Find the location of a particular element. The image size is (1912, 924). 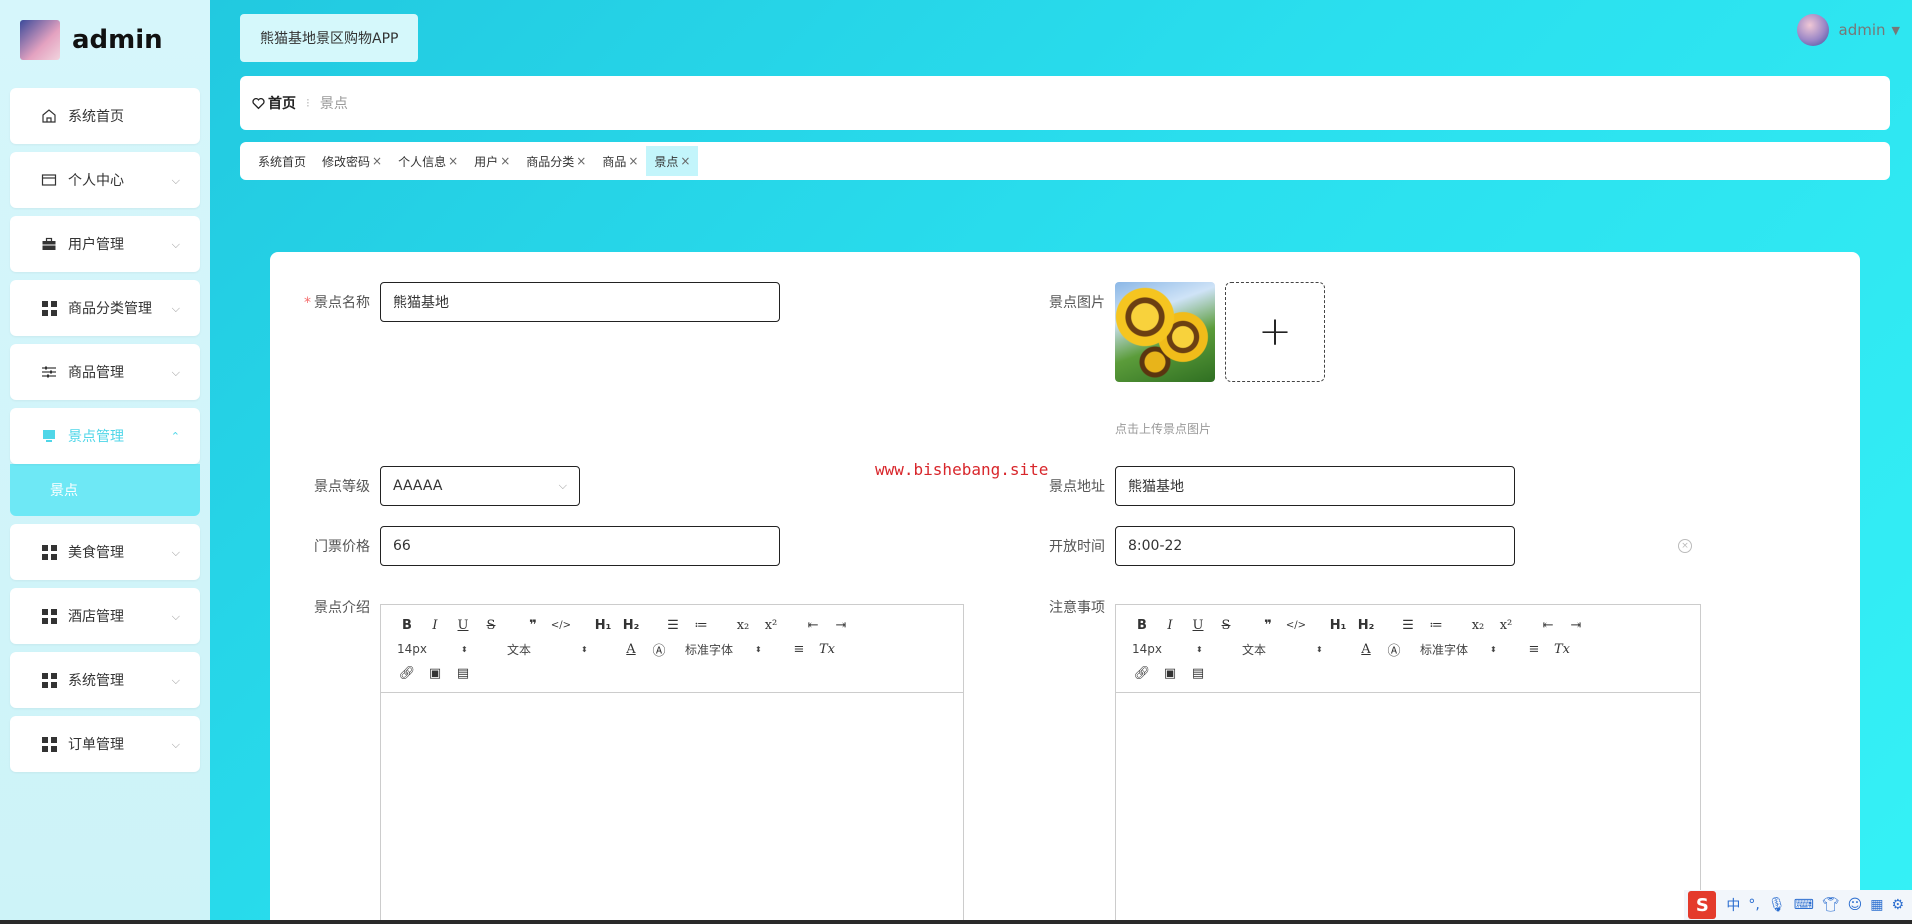

microphone-icon: 🎙︎ is located at coordinates (1777, 905).